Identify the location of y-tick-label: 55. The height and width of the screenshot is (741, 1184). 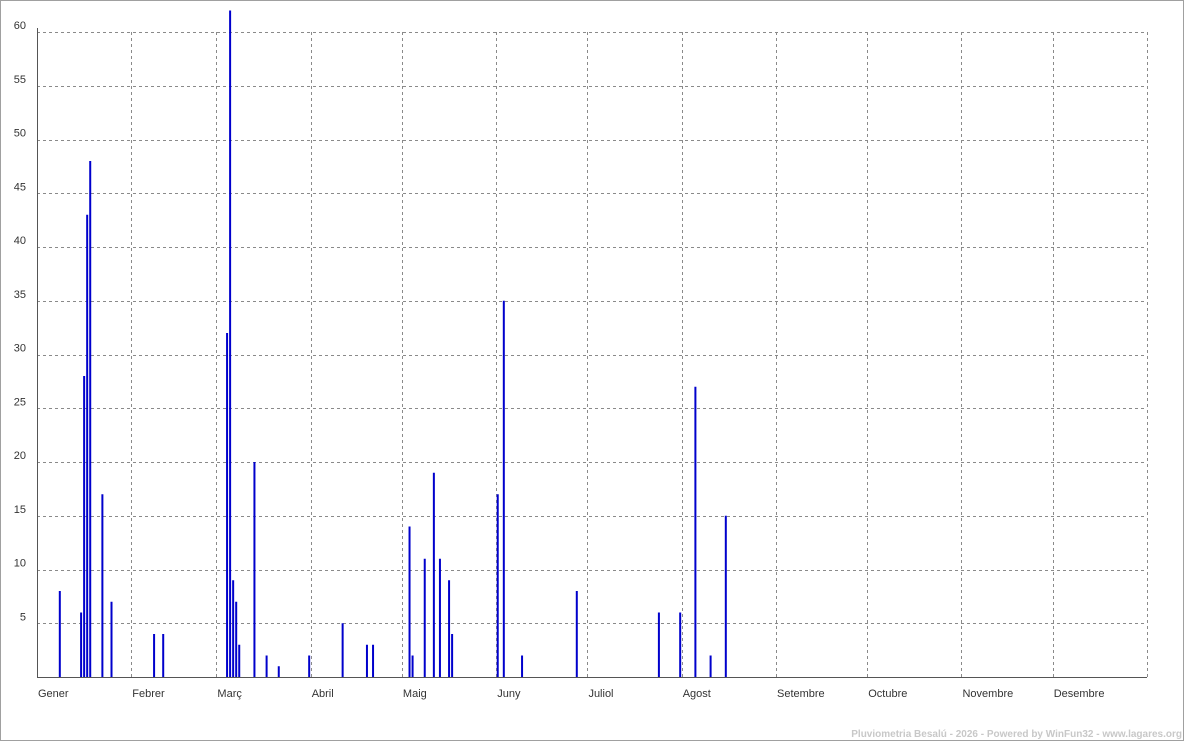
(20, 80).